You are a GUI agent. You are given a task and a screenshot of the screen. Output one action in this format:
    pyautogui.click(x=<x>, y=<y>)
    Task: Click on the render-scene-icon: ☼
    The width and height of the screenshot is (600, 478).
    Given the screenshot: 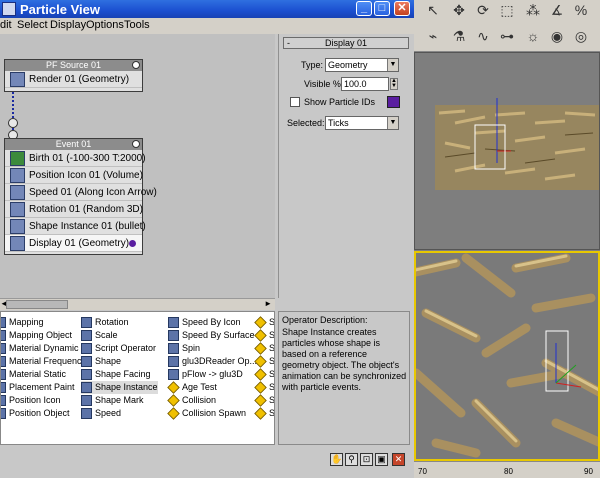 What is the action you would take?
    pyautogui.click(x=533, y=36)
    